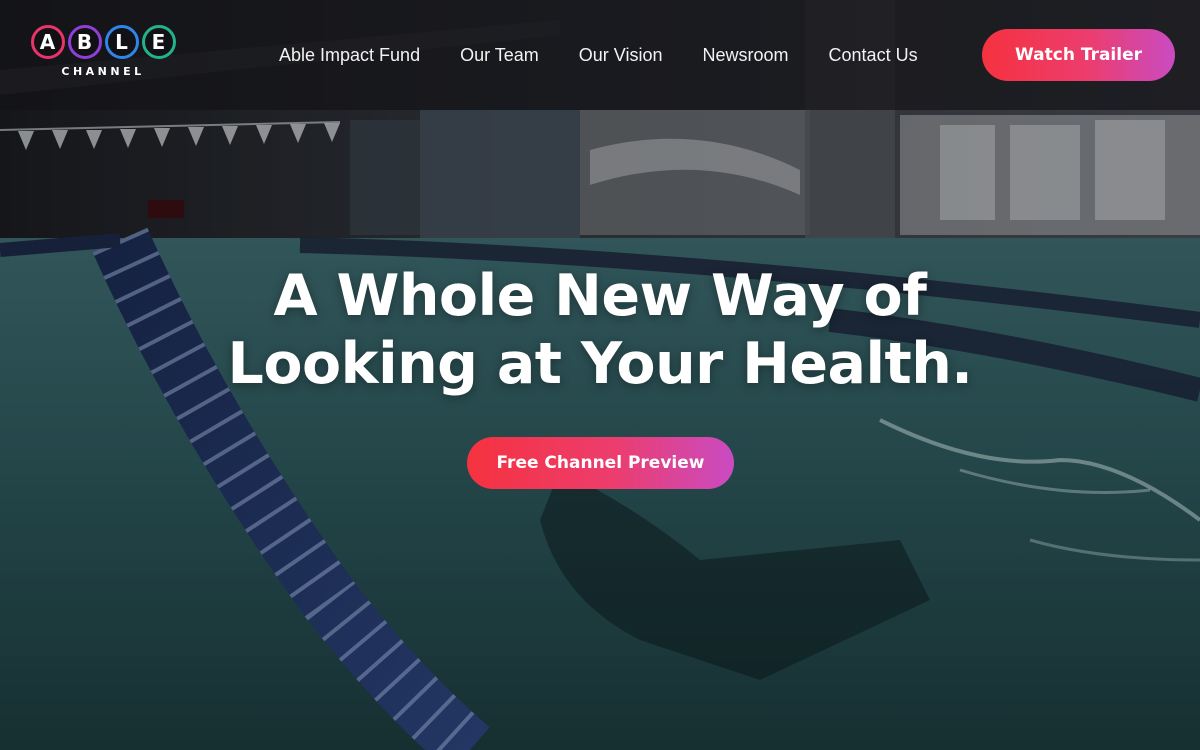 Image resolution: width=1200 pixels, height=750 pixels. What do you see at coordinates (47, 42) in the screenshot?
I see `logo-letter-a: A` at bounding box center [47, 42].